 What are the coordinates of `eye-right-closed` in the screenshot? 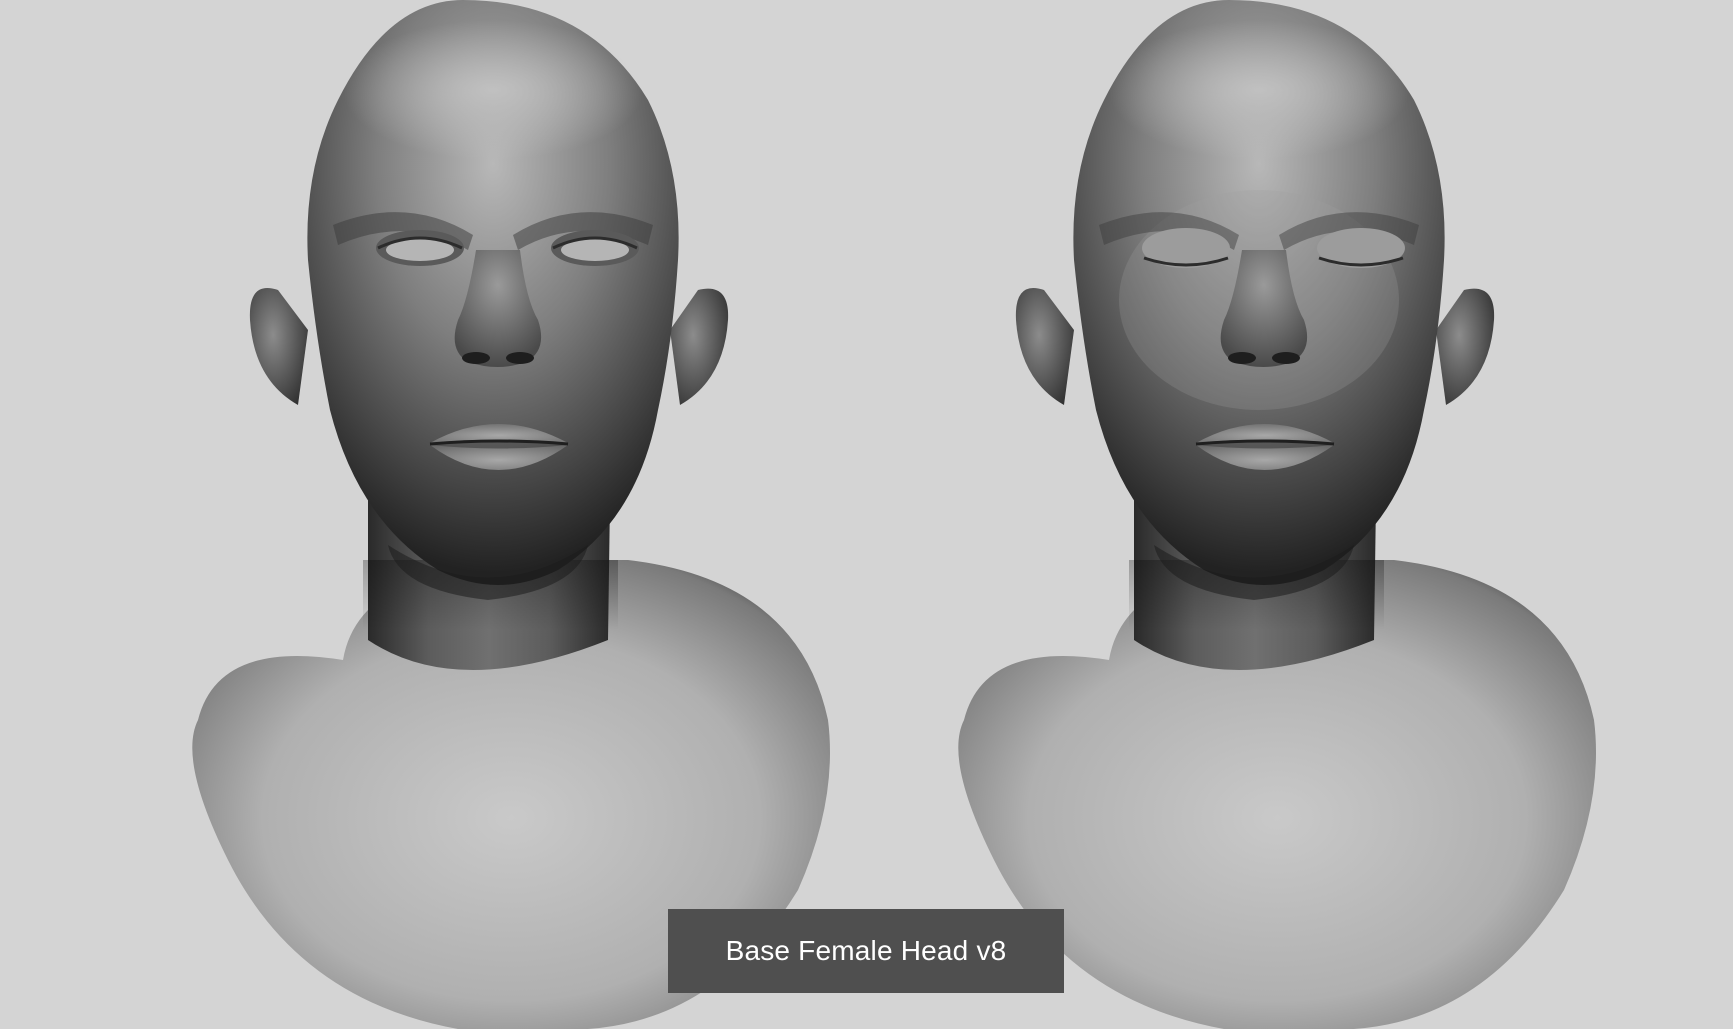 It's located at (1361, 248).